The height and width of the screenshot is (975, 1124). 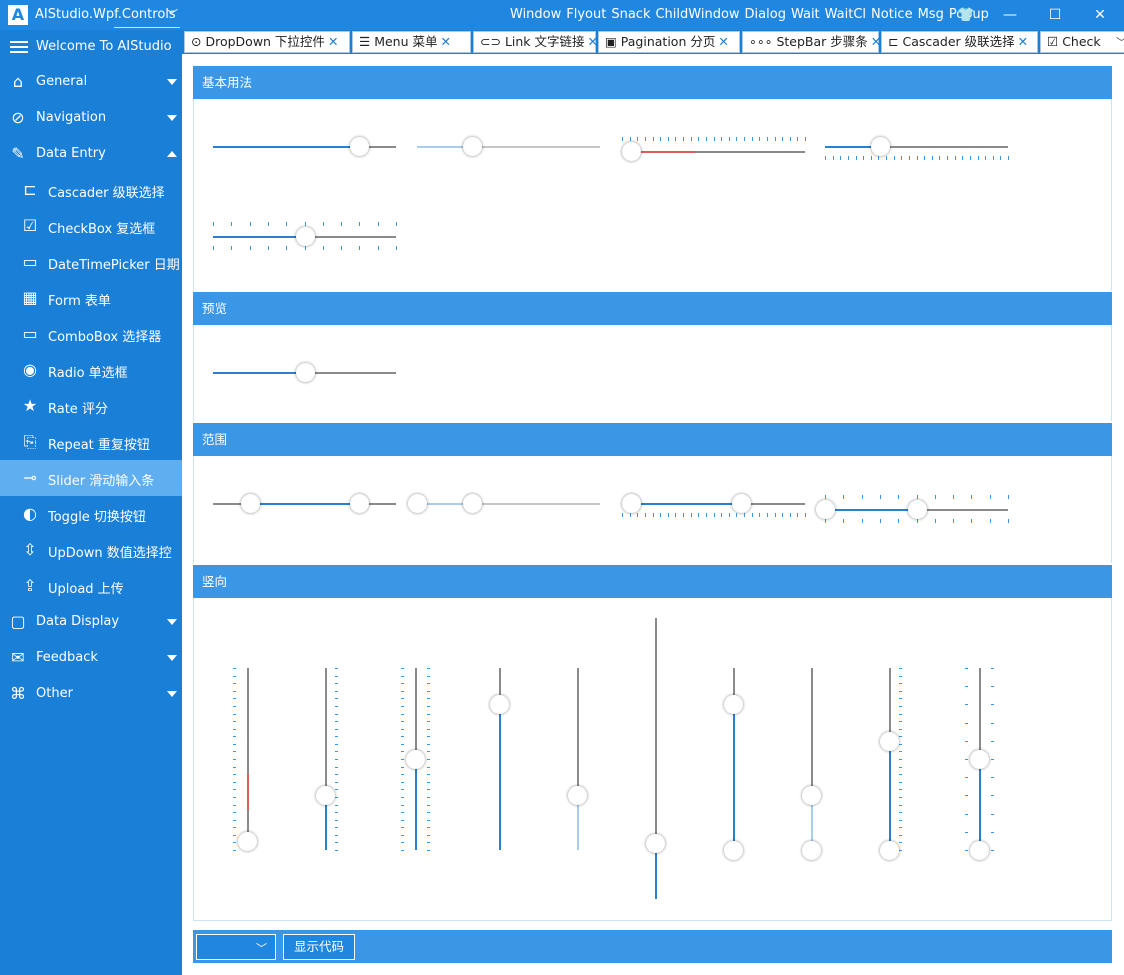 I want to click on skin-icon: 👕, so click(x=966, y=15).